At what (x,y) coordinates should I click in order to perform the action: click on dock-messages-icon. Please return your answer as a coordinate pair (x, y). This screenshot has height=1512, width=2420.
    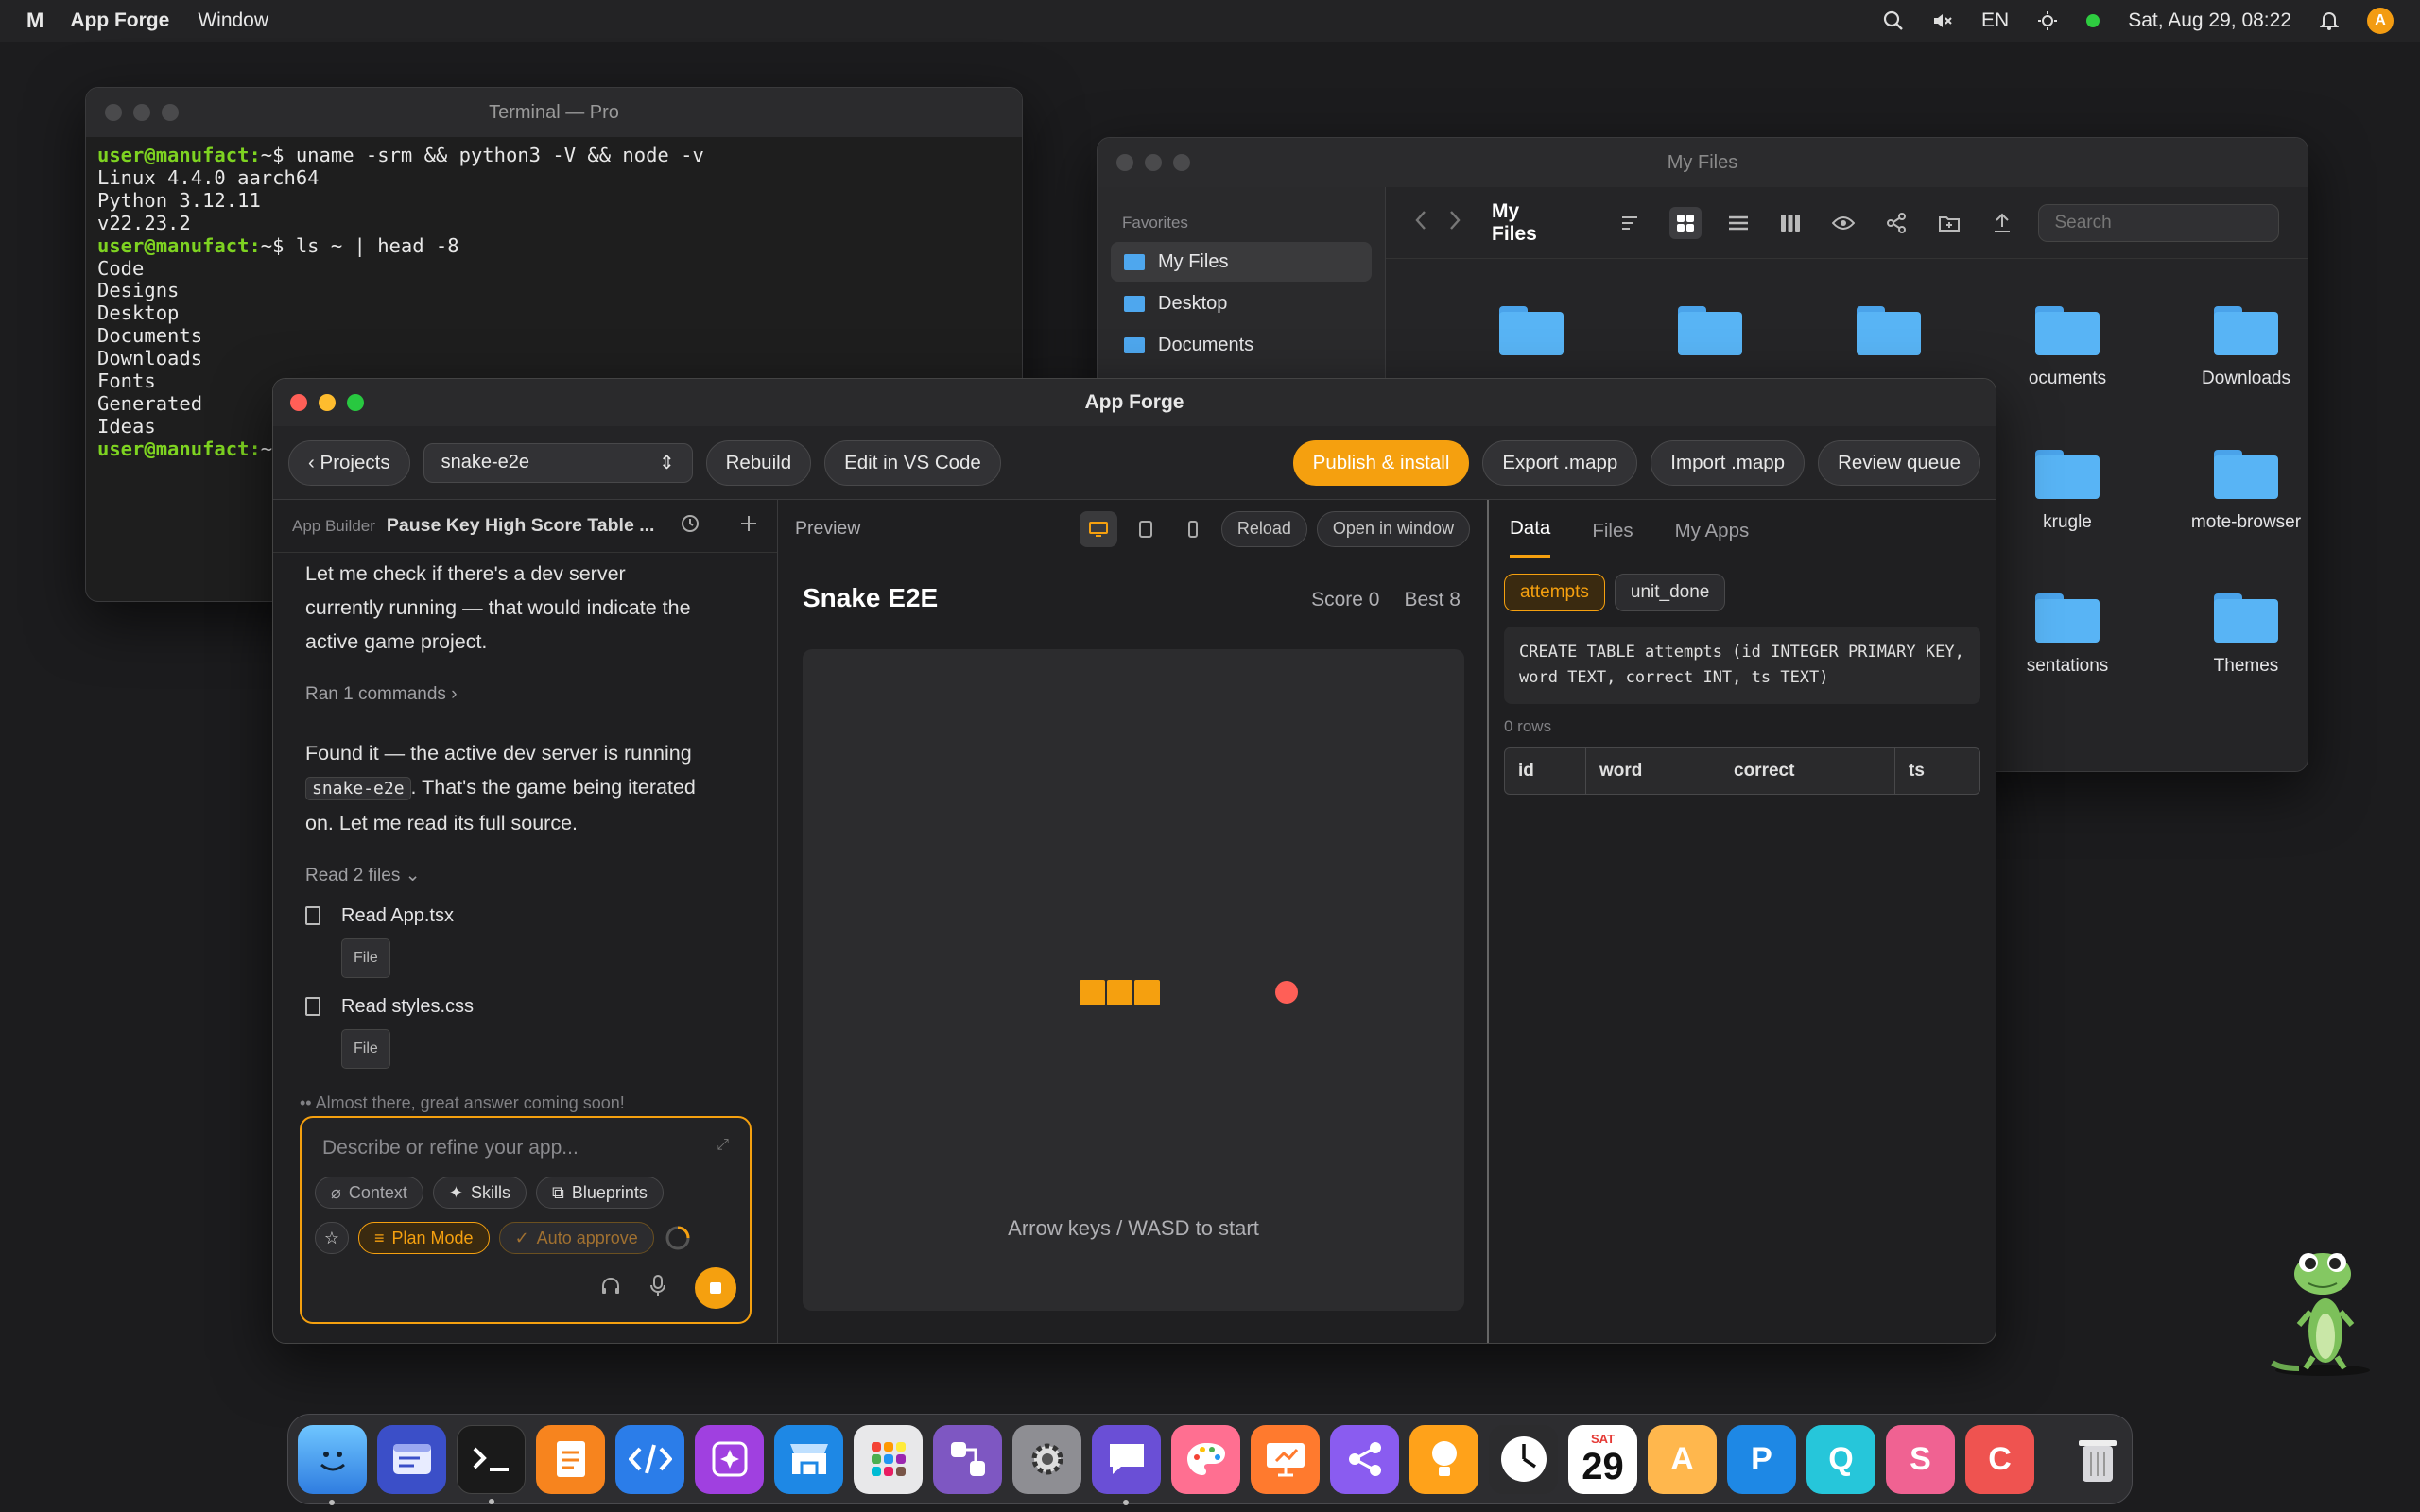
    Looking at the image, I should click on (1126, 1464).